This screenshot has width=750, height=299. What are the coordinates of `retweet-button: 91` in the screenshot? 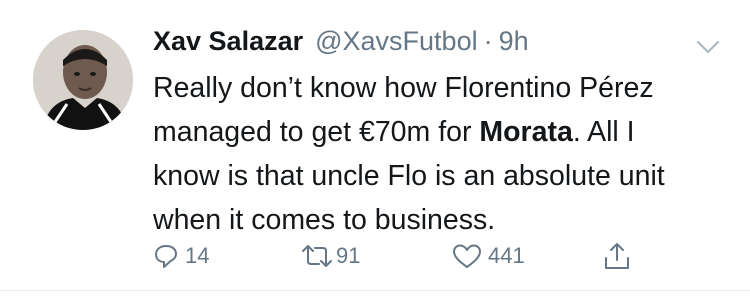 It's located at (330, 256).